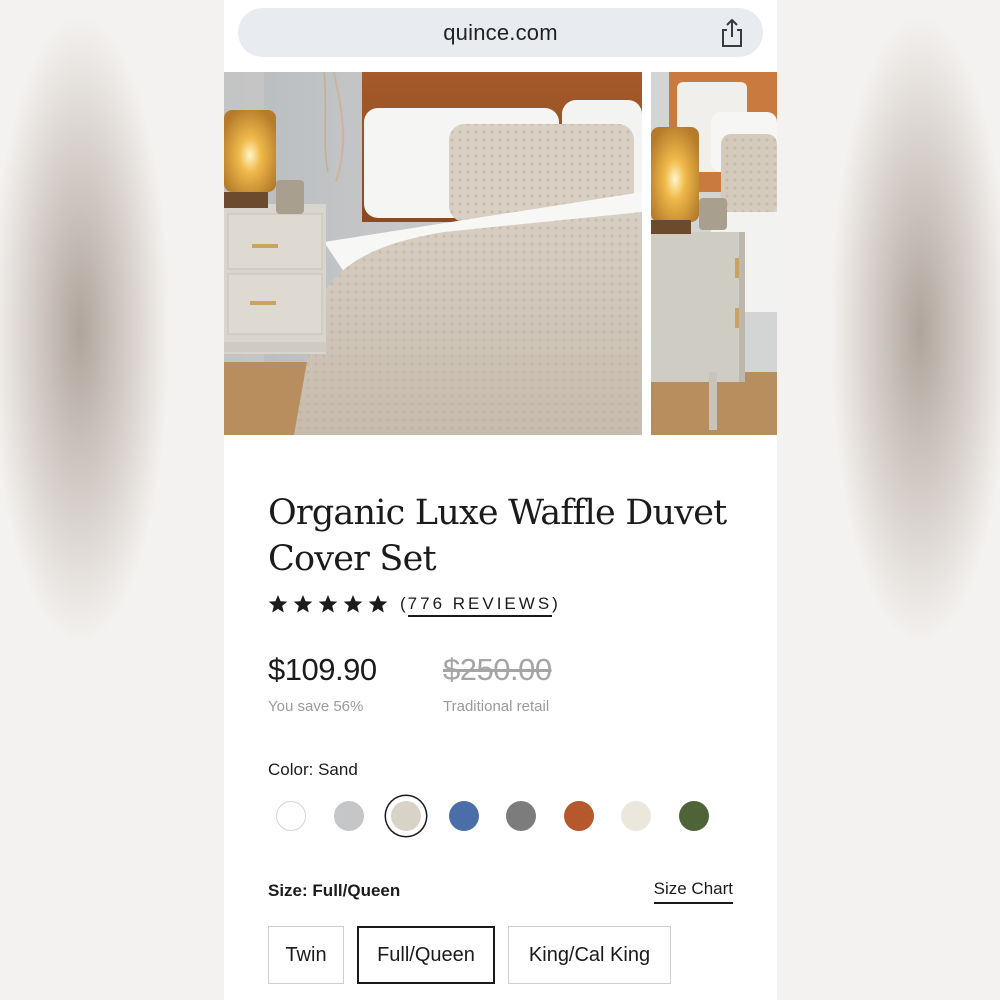 The width and height of the screenshot is (1000, 1000). I want to click on retail-price: $250.00, so click(497, 669).